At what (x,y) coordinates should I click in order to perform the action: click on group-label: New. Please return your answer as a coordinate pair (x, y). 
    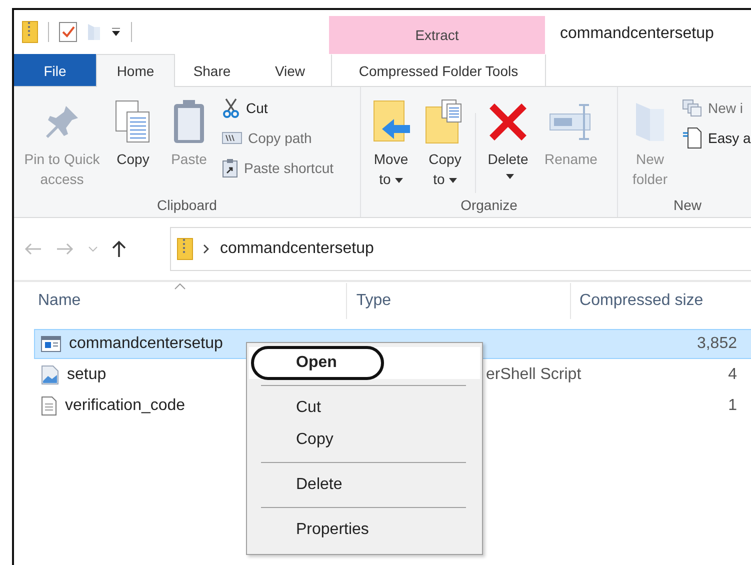
    Looking at the image, I should click on (687, 205).